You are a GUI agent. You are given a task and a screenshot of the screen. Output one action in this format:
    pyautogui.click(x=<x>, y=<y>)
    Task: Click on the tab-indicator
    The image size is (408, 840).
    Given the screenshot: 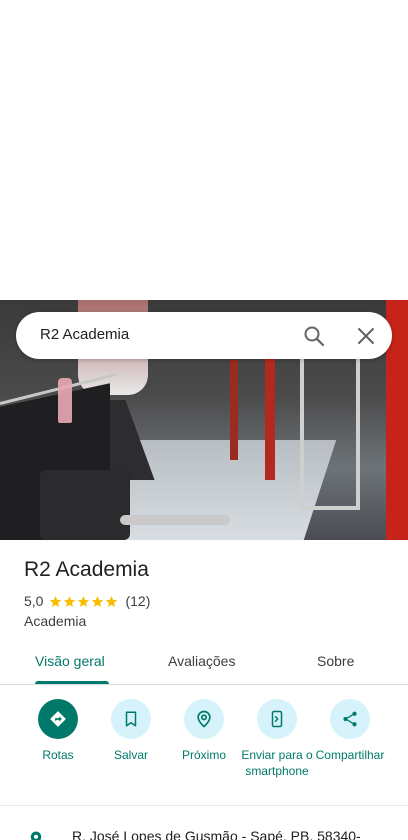 What is the action you would take?
    pyautogui.click(x=72, y=682)
    